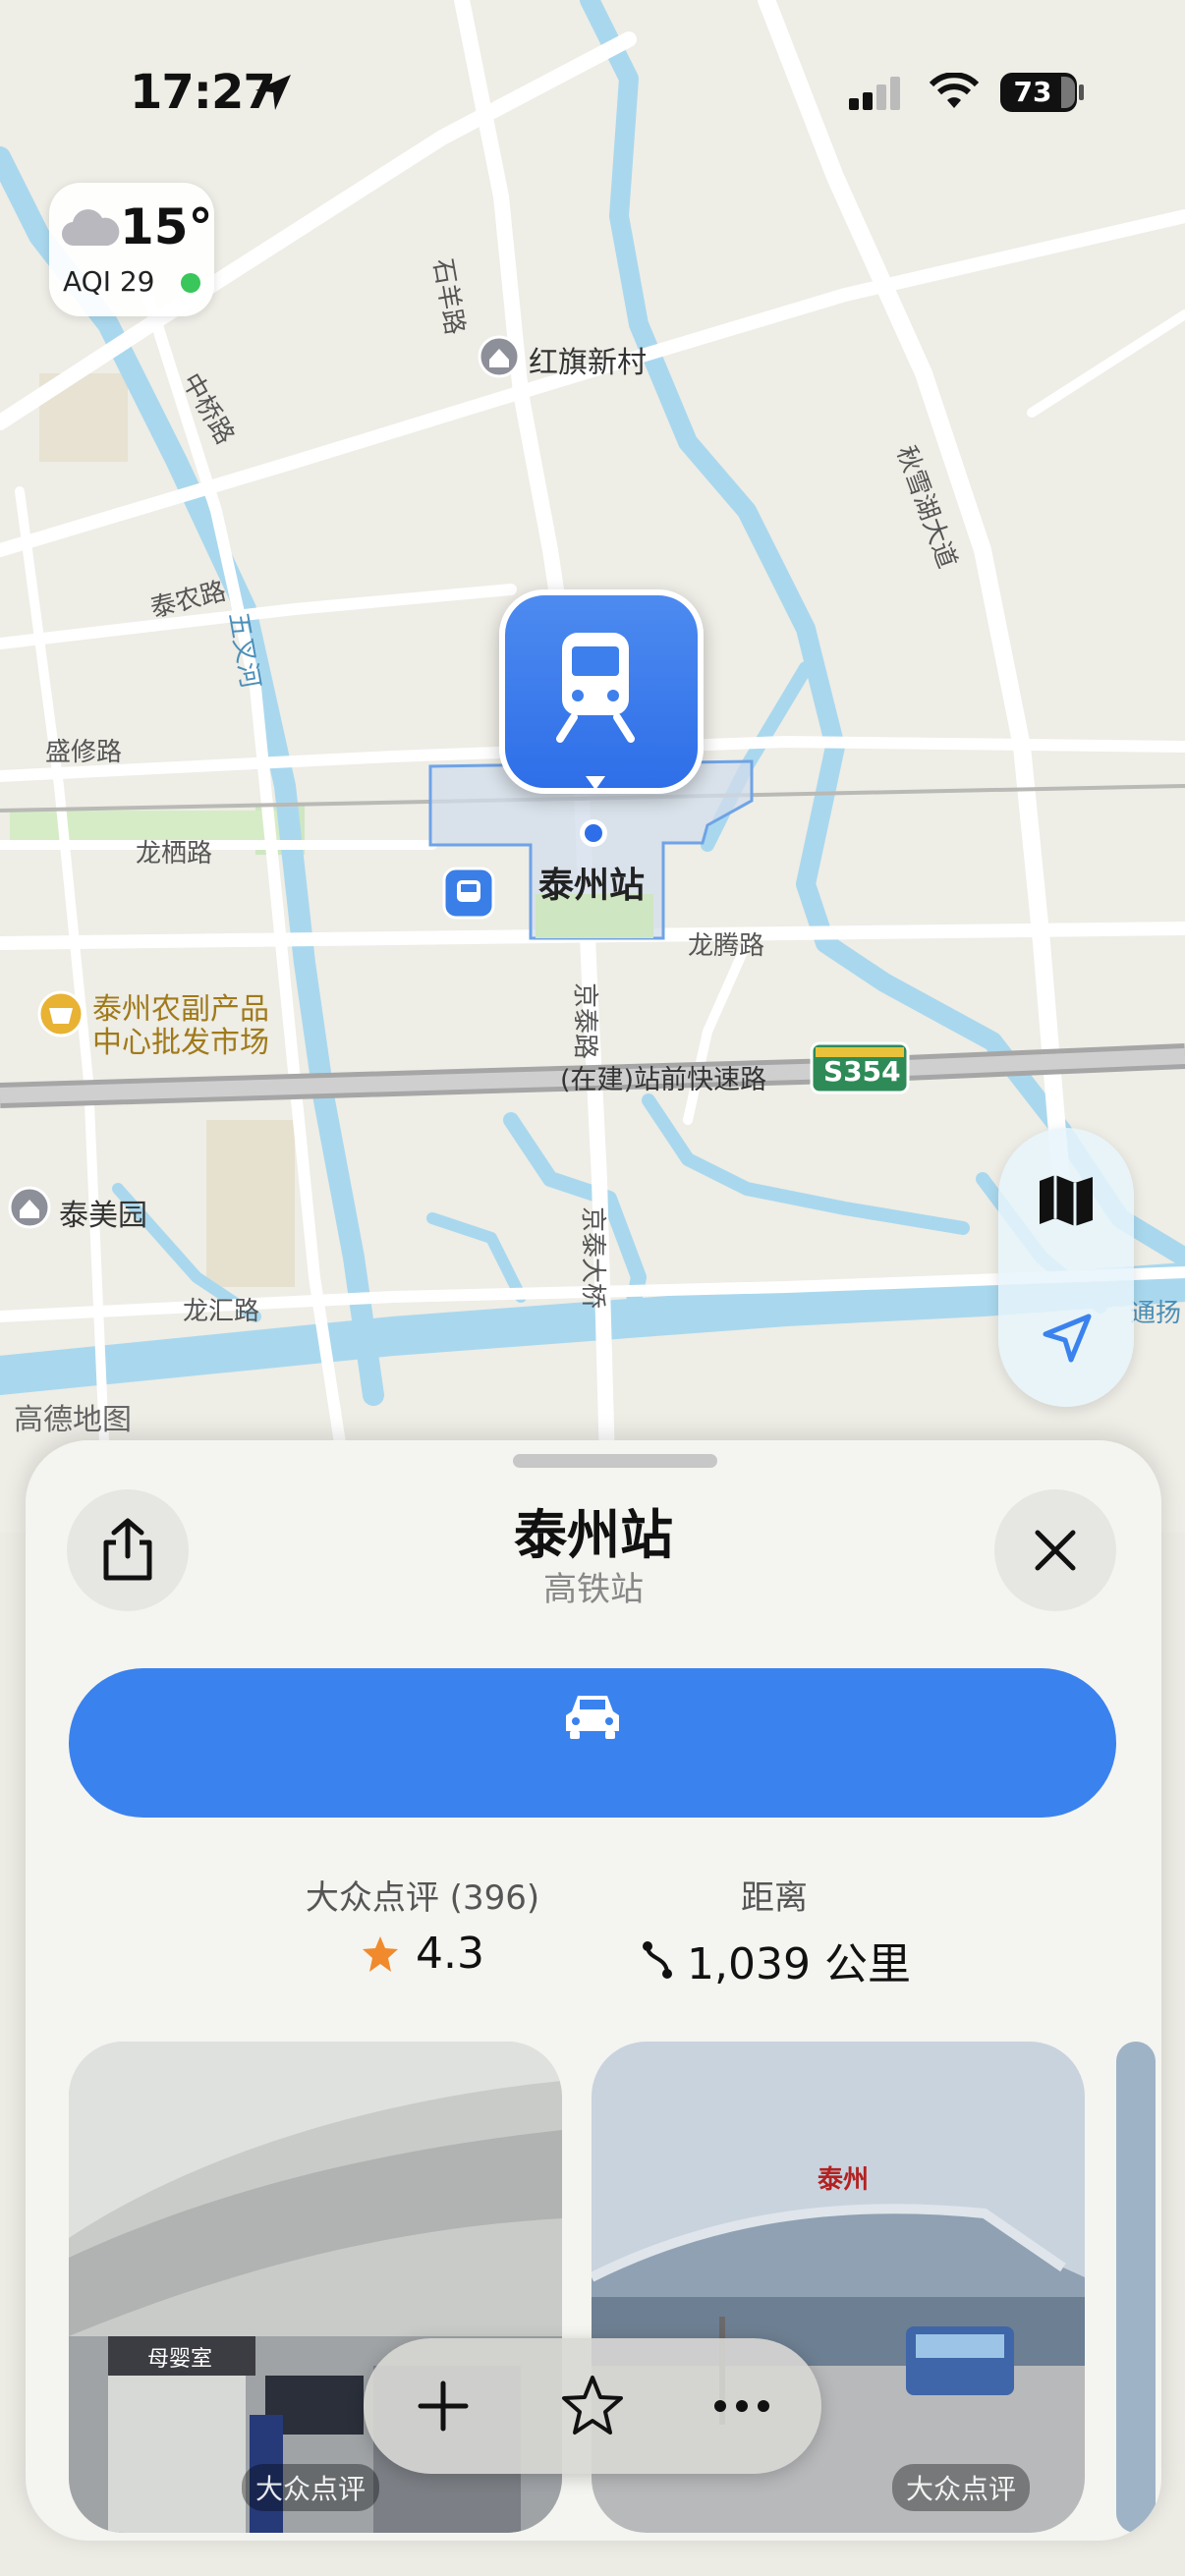 The width and height of the screenshot is (1185, 2576). What do you see at coordinates (726, 946) in the screenshot?
I see `map-label-longteng: 龙腾路` at bounding box center [726, 946].